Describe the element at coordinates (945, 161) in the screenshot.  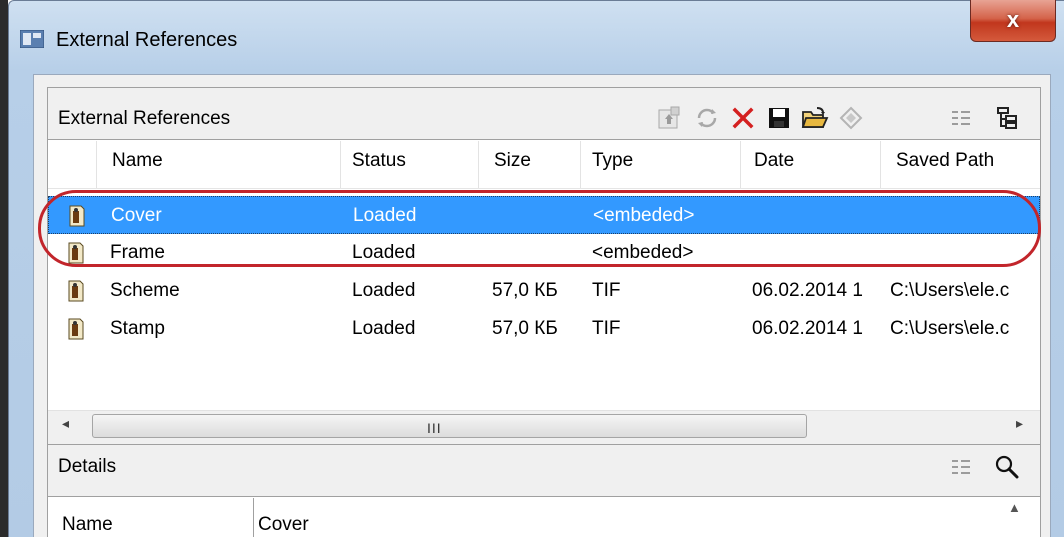
I see `column-header-saved-path: Saved Path` at that location.